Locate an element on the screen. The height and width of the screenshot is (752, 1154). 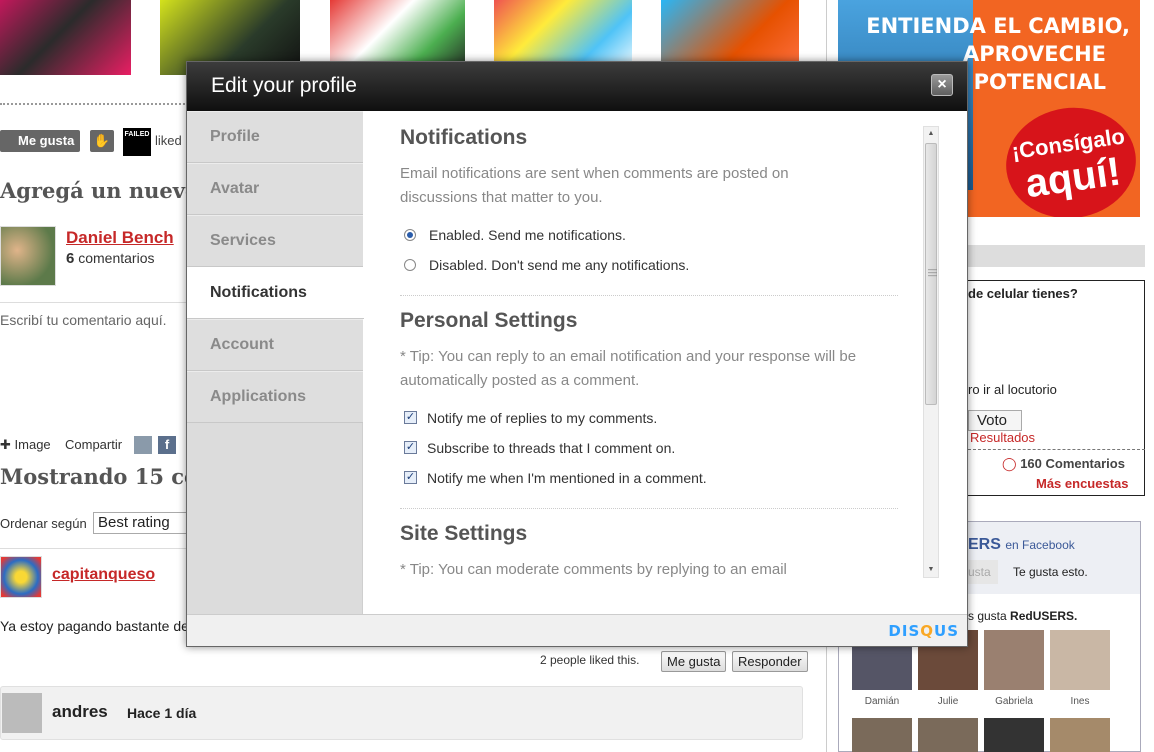
comment-placeholder: Escribí tu comentario aquí. is located at coordinates (83, 320).